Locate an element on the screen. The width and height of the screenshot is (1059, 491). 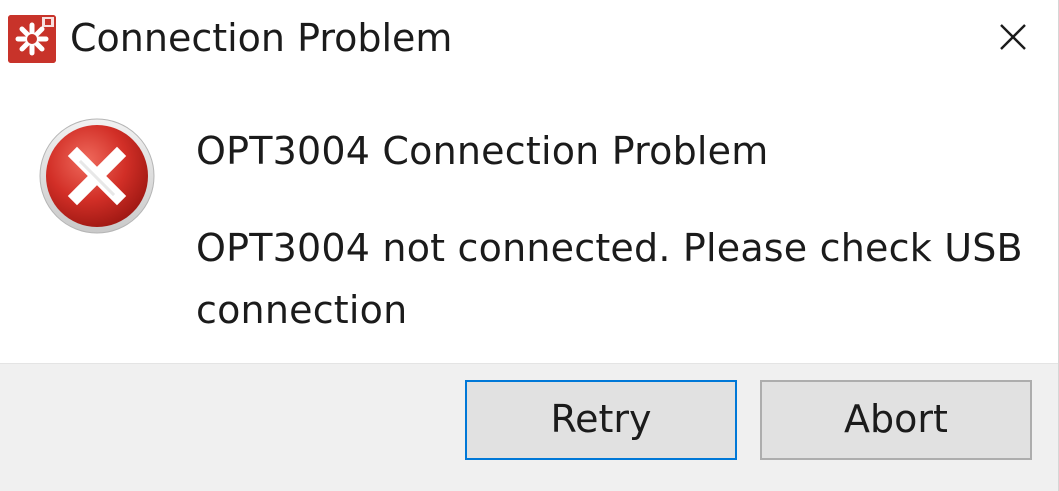
abort-button: Abort is located at coordinates (896, 420).